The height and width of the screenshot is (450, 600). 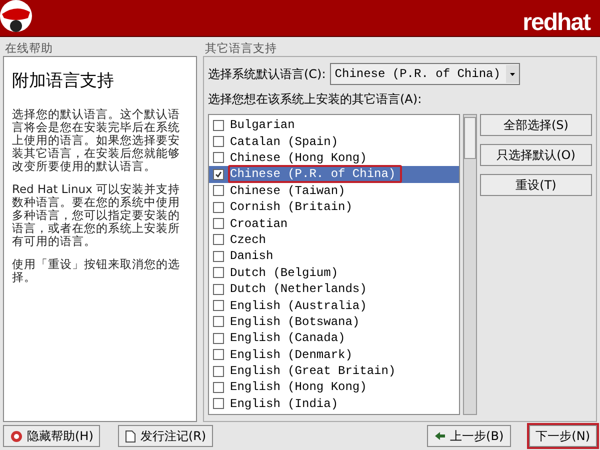 I want to click on language-item: Czech, so click(x=334, y=240).